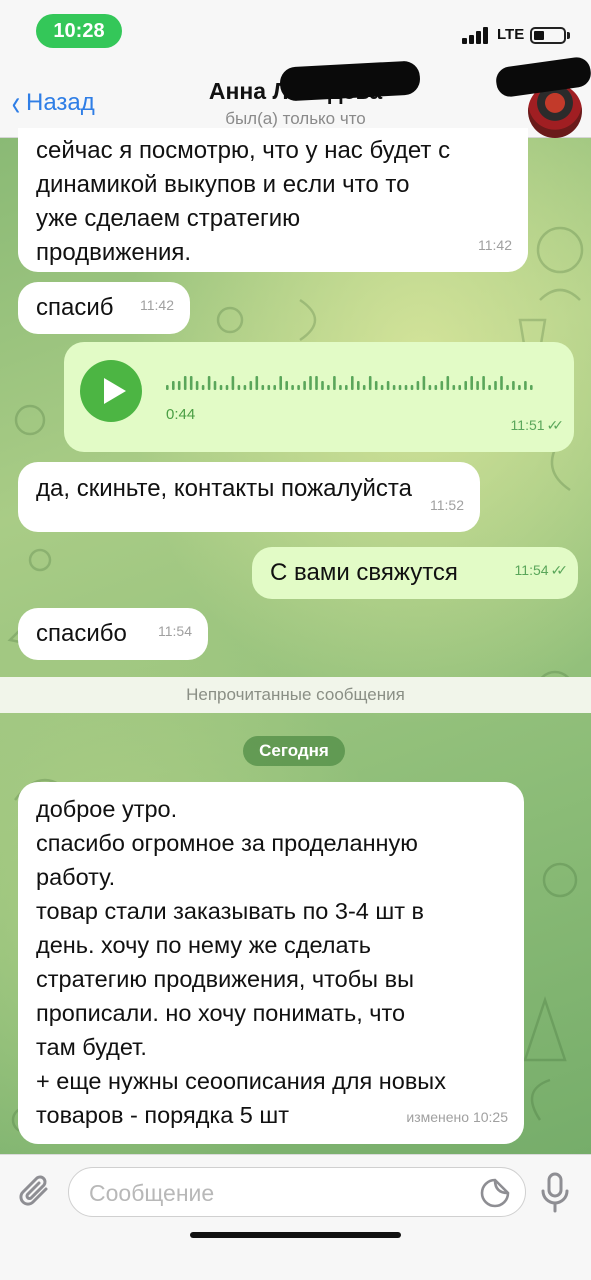 Image resolution: width=591 pixels, height=1280 pixels. I want to click on mic-icon, so click(555, 1193).